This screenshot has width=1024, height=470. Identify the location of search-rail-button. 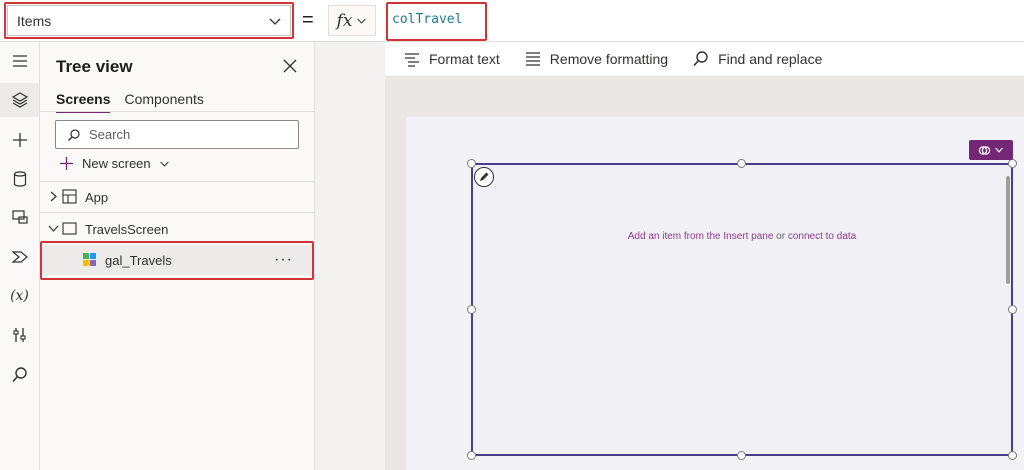
(19, 375).